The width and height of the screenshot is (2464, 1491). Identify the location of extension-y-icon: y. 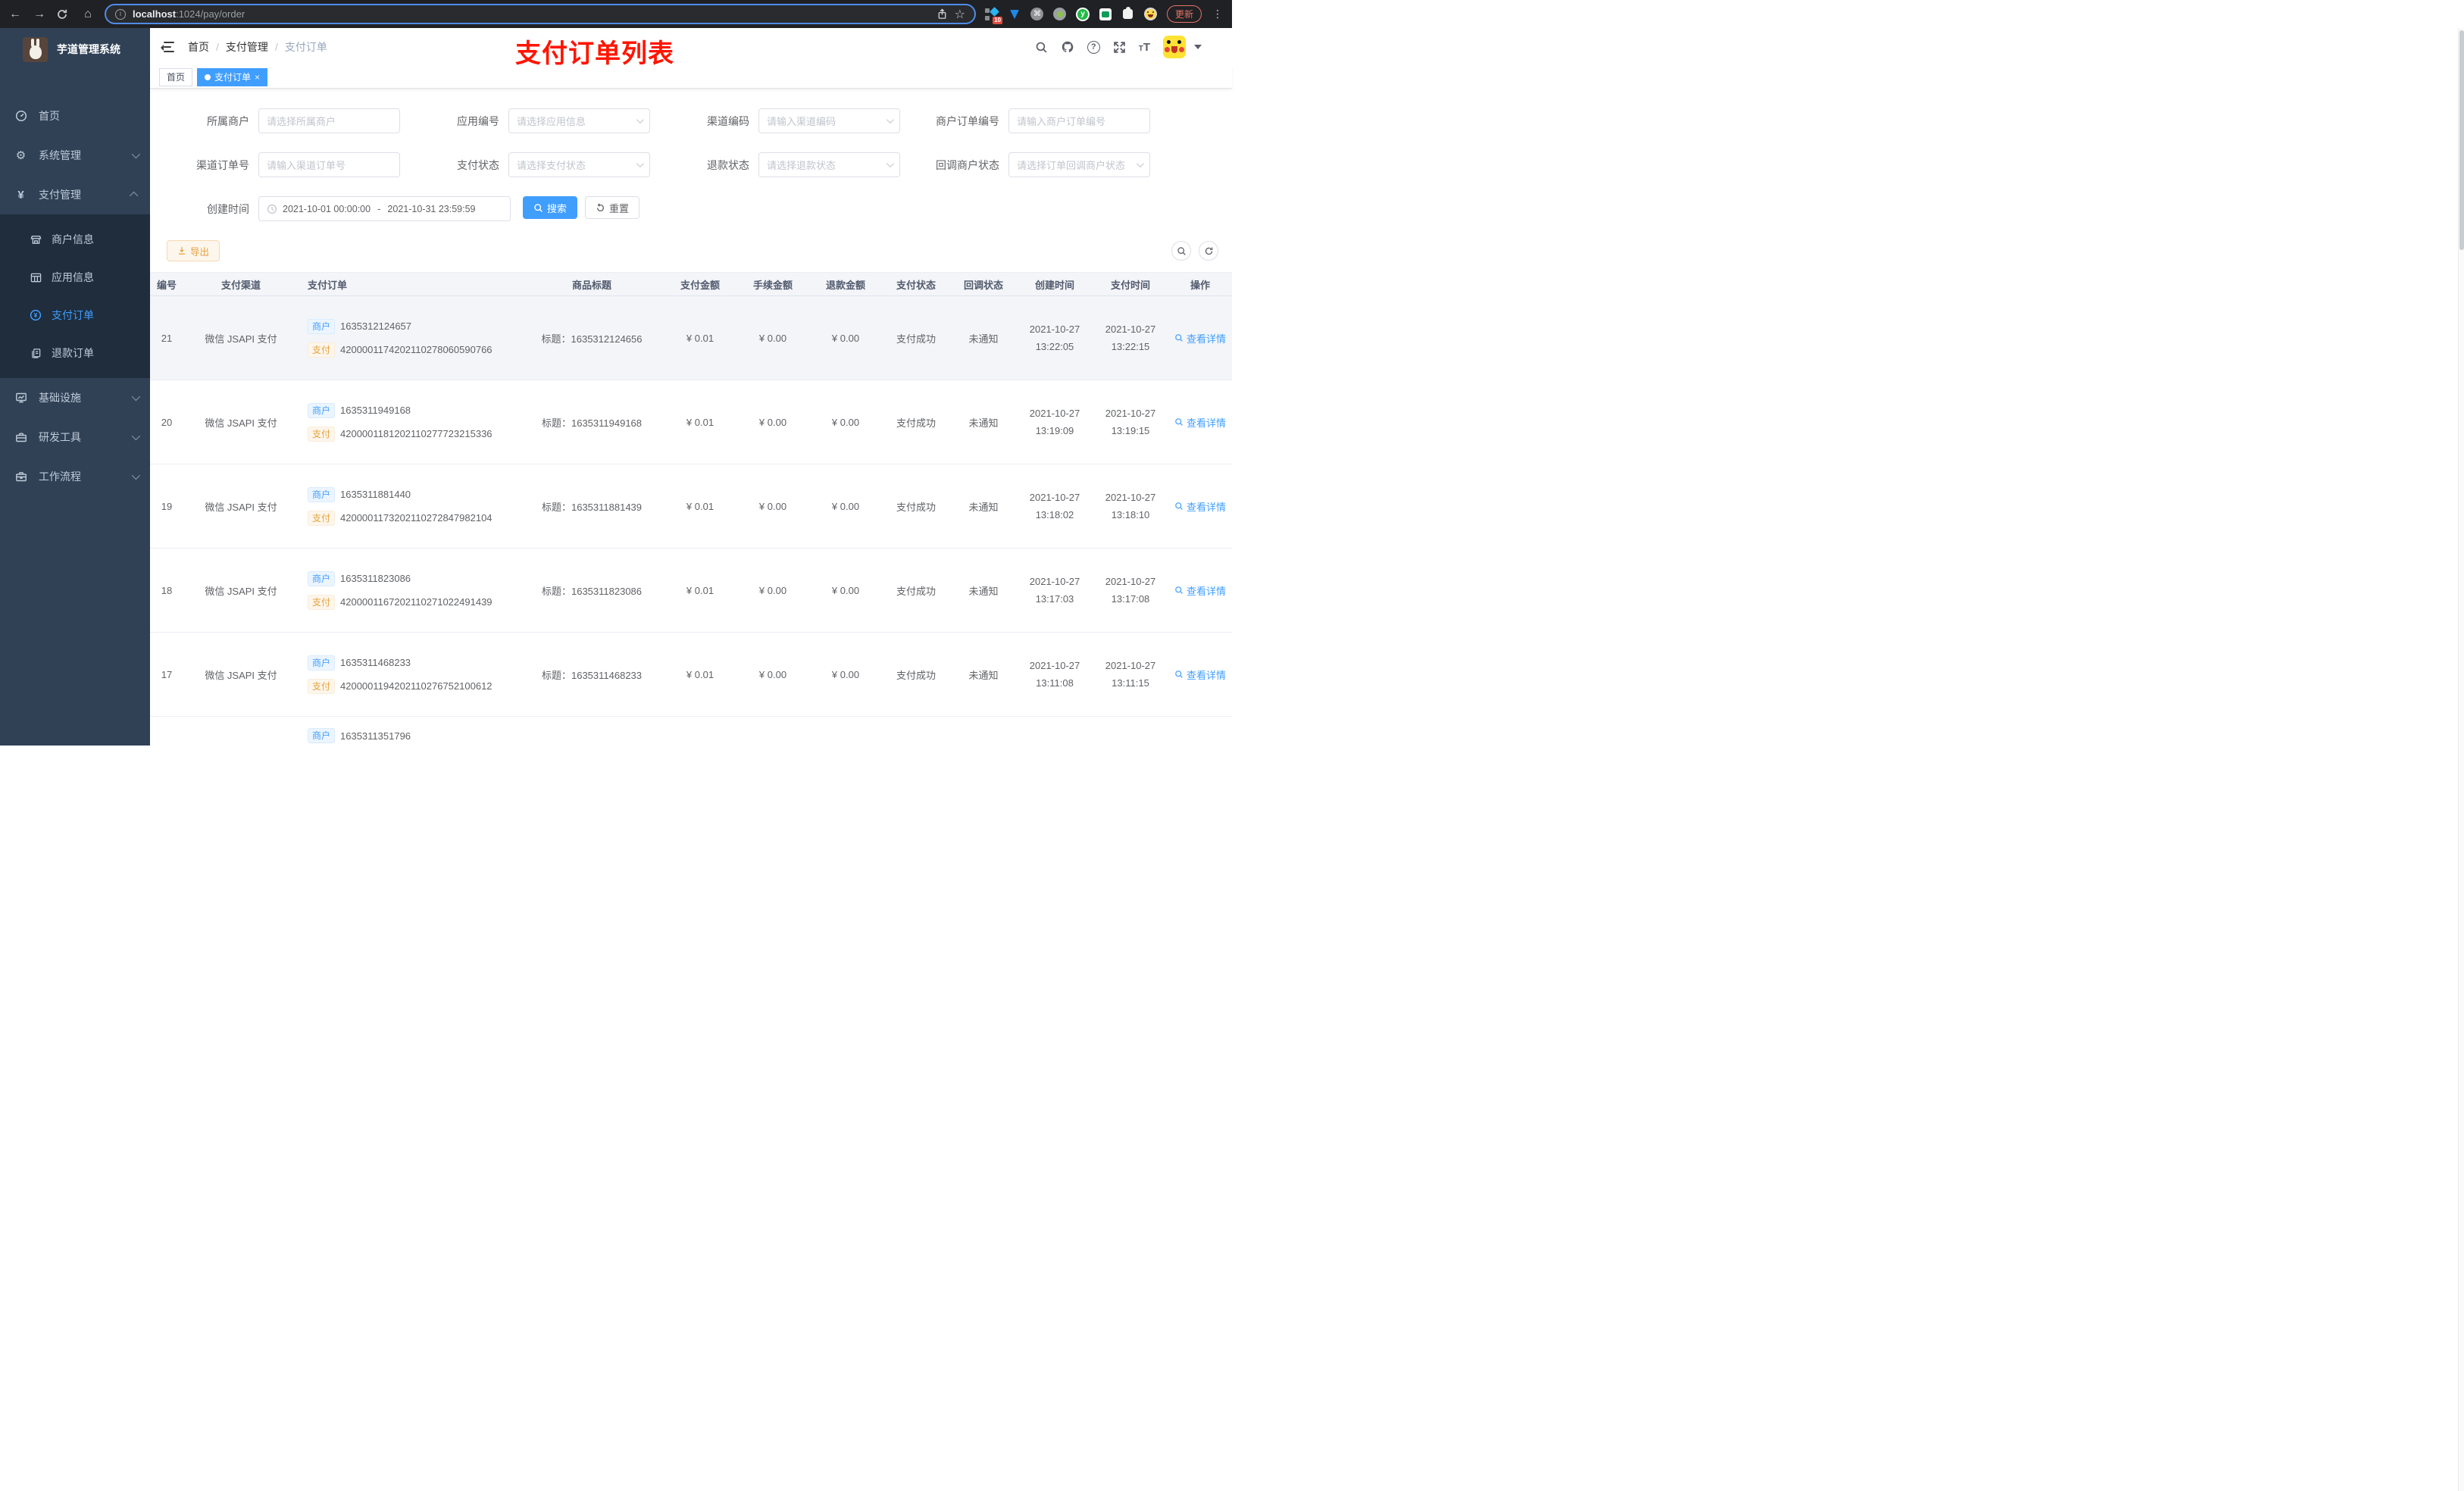
(1082, 14).